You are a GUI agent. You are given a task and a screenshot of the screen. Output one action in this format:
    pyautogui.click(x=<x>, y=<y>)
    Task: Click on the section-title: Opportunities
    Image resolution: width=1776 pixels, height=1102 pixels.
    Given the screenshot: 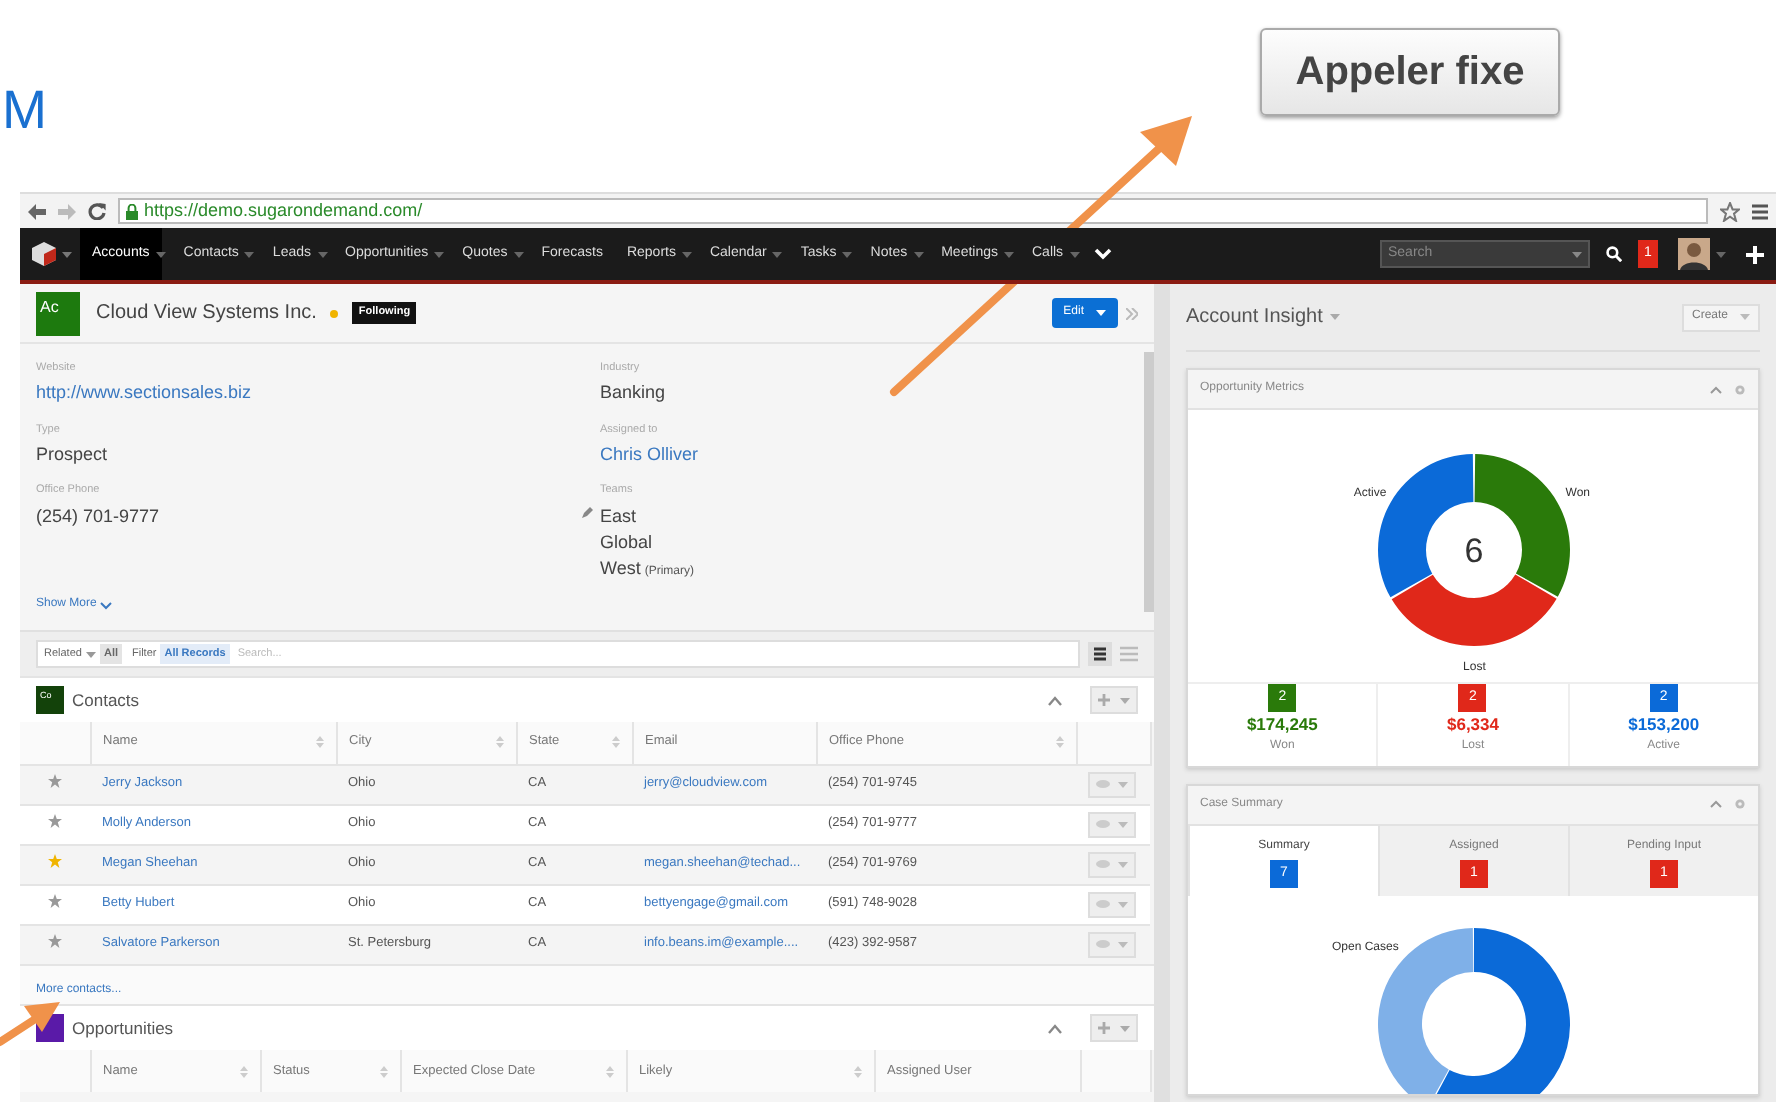 What is the action you would take?
    pyautogui.click(x=123, y=1028)
    